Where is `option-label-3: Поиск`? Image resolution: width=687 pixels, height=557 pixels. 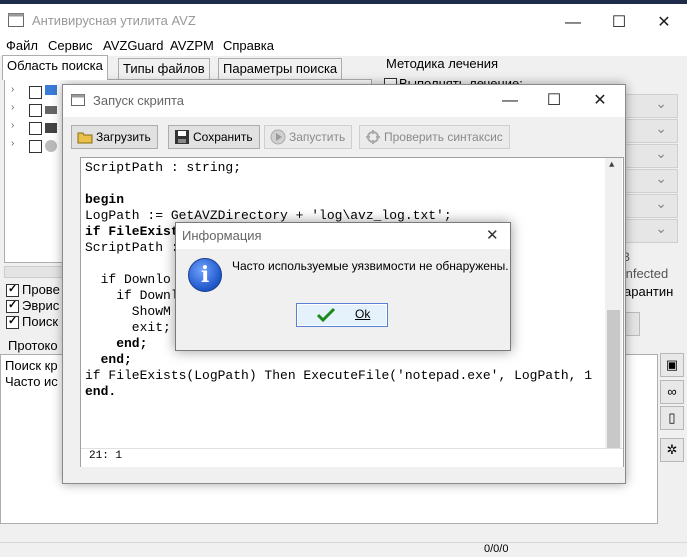 option-label-3: Поиск is located at coordinates (40, 321).